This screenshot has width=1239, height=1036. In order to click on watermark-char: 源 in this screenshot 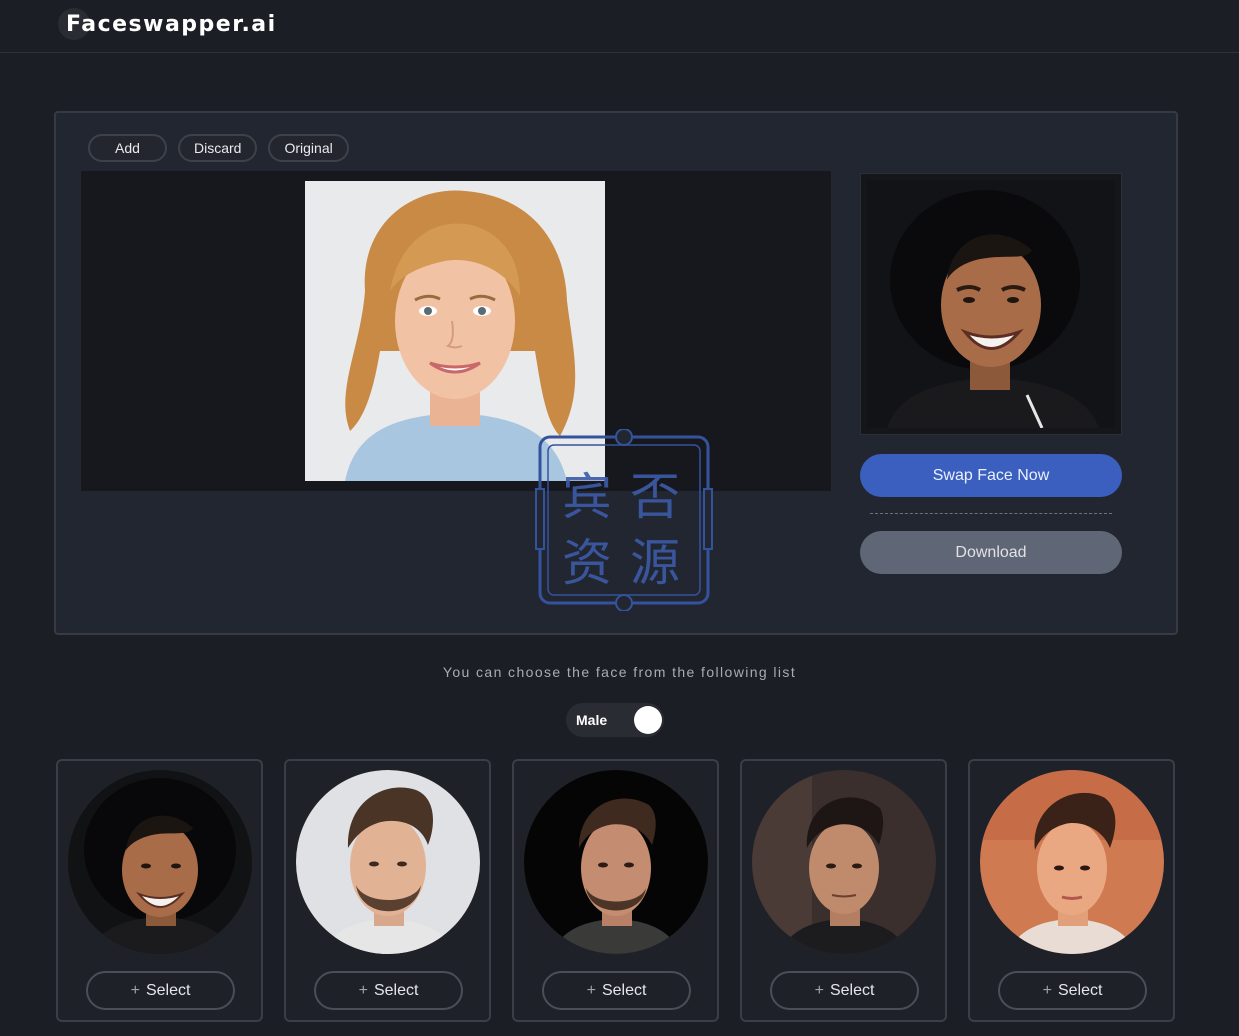, I will do `click(655, 563)`.